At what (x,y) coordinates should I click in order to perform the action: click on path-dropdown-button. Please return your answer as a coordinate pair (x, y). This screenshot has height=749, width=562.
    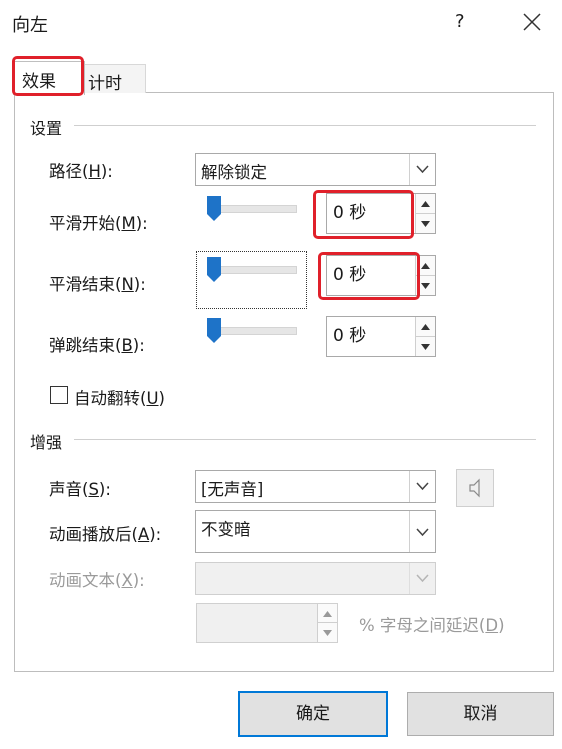
    Looking at the image, I should click on (422, 169).